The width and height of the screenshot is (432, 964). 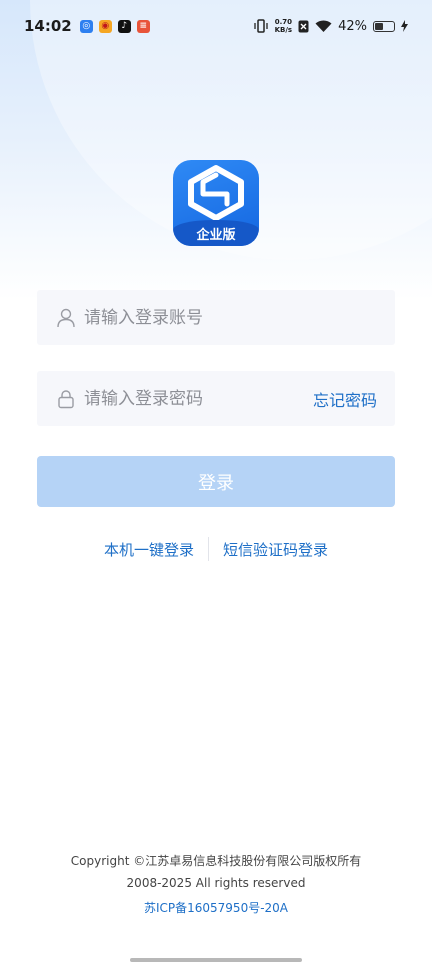 I want to click on alt-login-options: 本机一键登录 短信验证码登录, so click(x=216, y=549).